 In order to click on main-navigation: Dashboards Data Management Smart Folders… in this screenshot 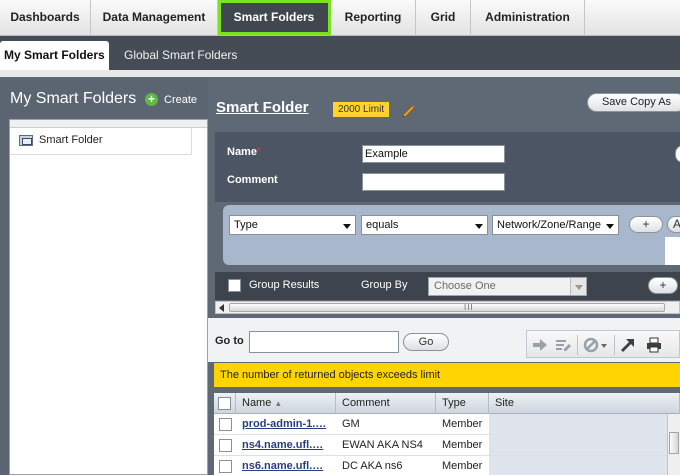, I will do `click(340, 18)`.